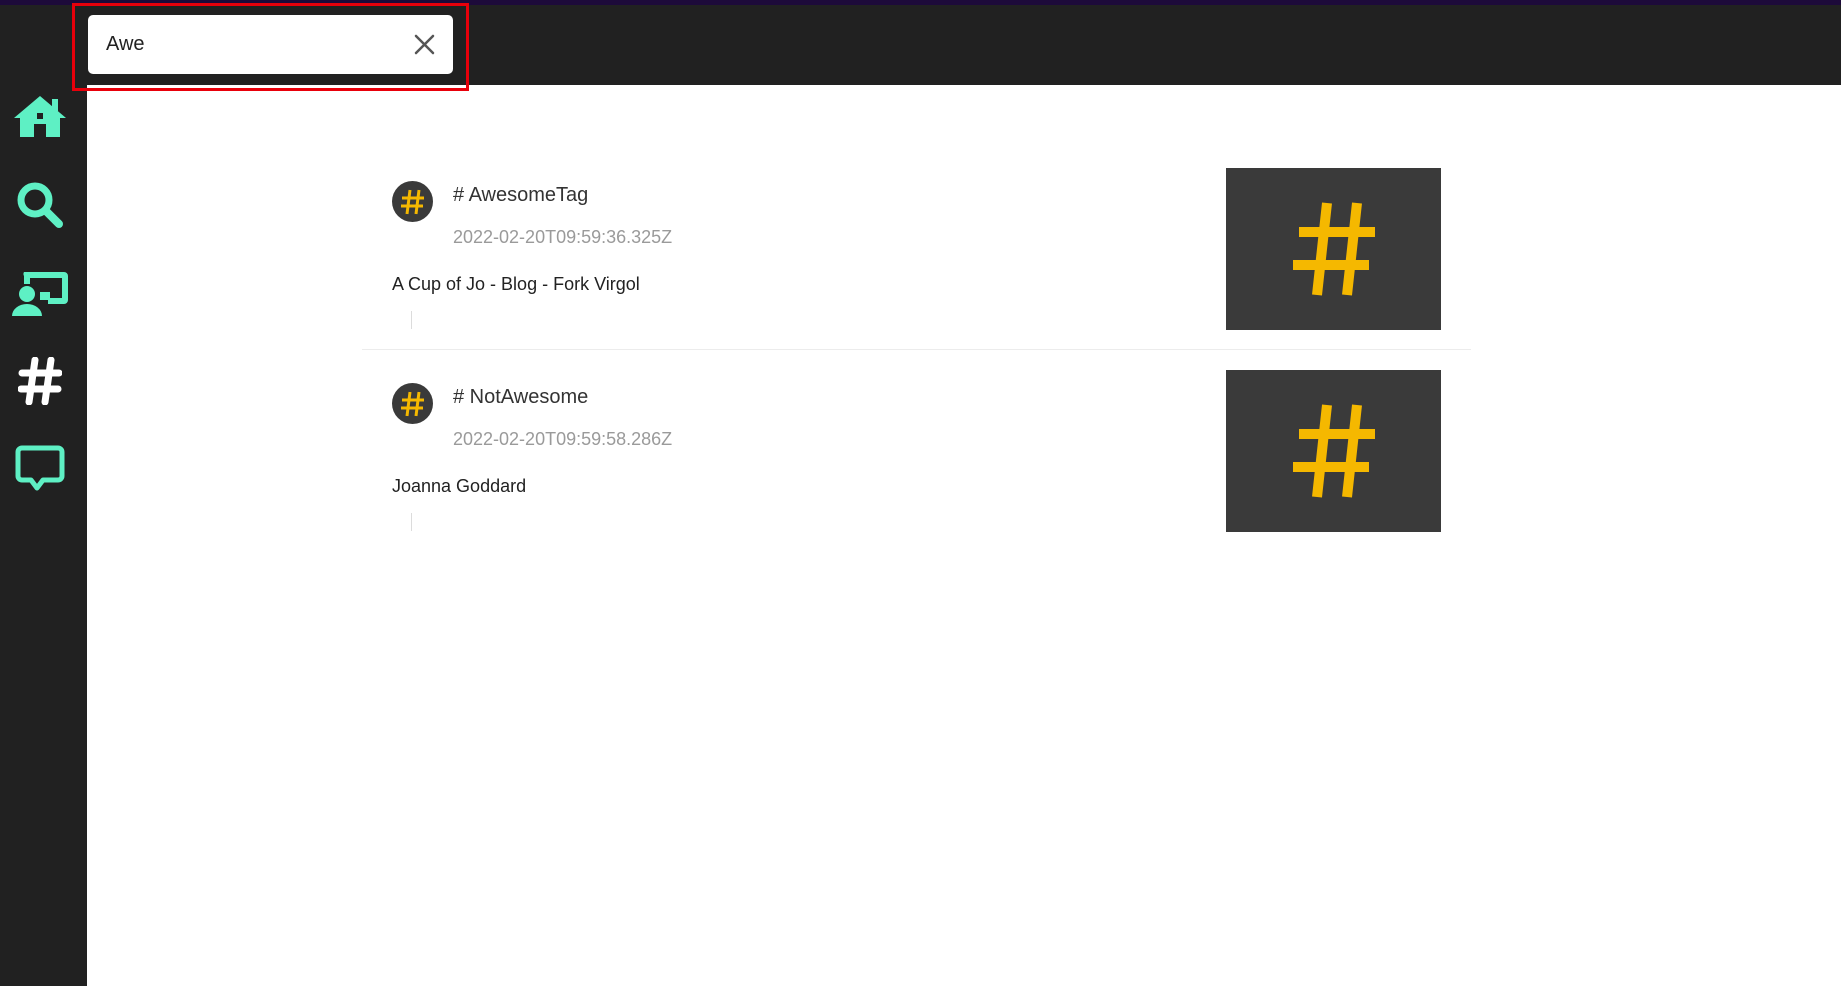 The height and width of the screenshot is (986, 1841). I want to click on result-divider, so click(916, 349).